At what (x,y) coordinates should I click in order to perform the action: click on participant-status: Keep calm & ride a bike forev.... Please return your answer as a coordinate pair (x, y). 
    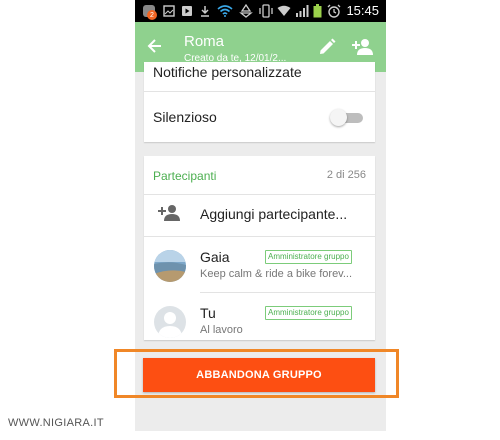
    Looking at the image, I should click on (276, 274).